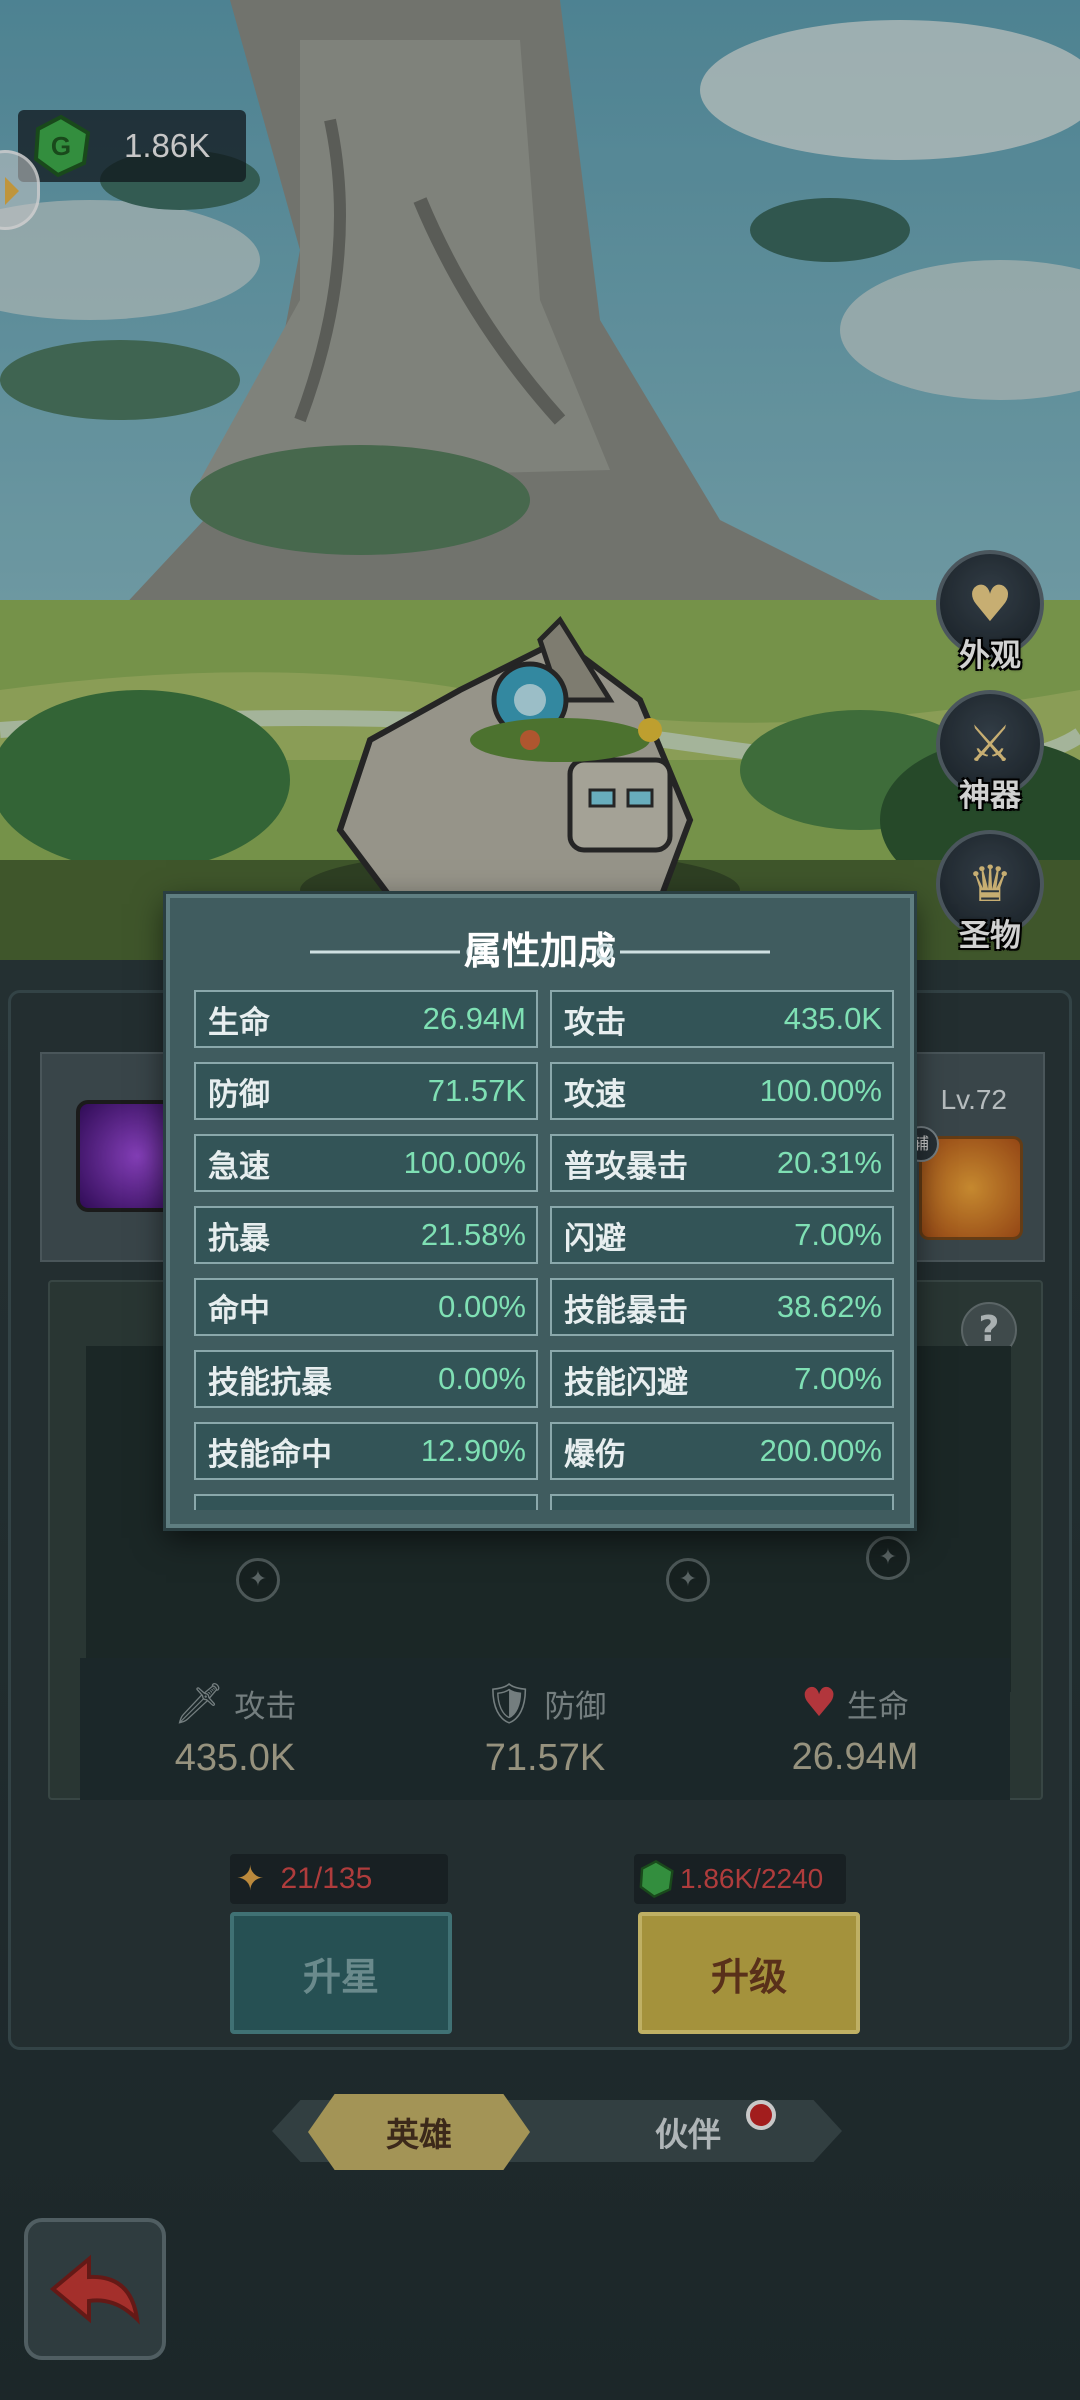 The width and height of the screenshot is (1080, 2400). What do you see at coordinates (626, 1310) in the screenshot?
I see `stat-name: 技能暴击` at bounding box center [626, 1310].